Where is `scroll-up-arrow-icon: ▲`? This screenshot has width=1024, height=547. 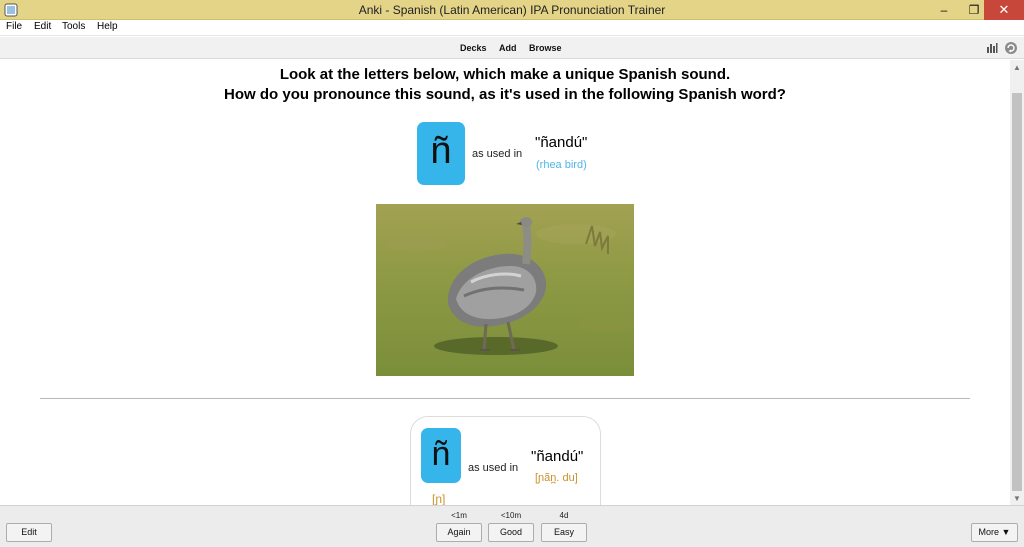 scroll-up-arrow-icon: ▲ is located at coordinates (1017, 67).